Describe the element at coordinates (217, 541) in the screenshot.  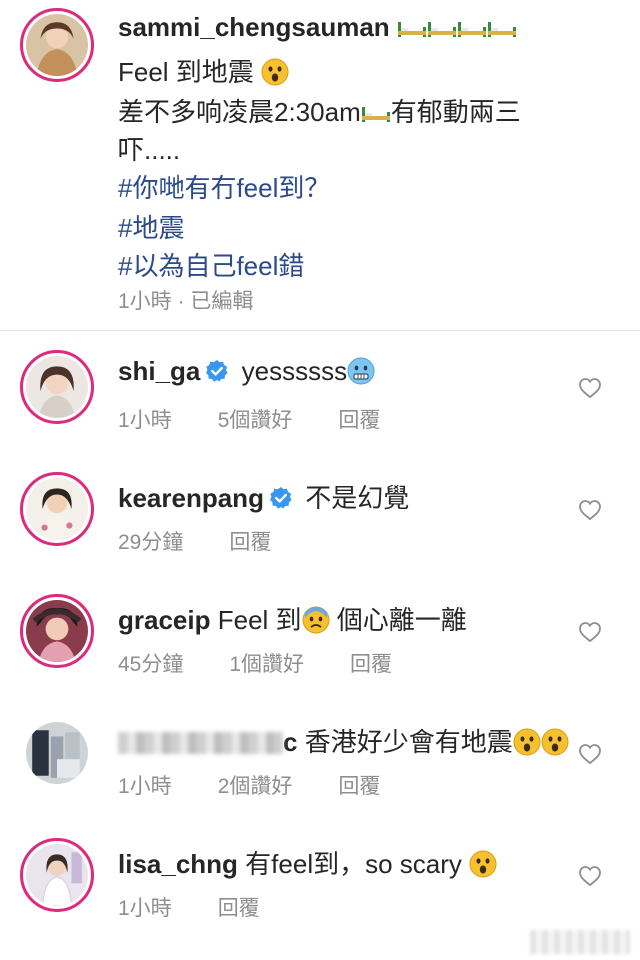
I see `comment-meta: 29分鐘 回覆` at that location.